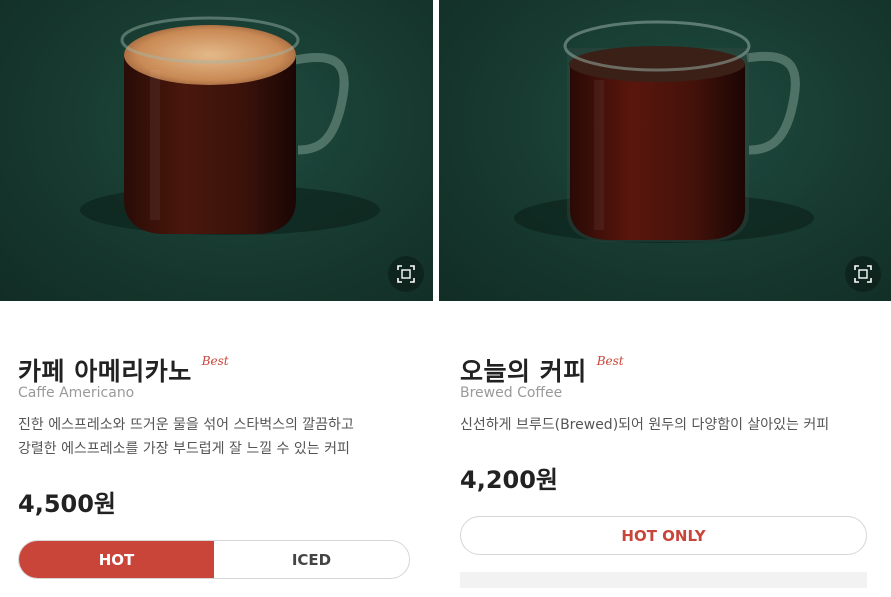 This screenshot has height=597, width=891. What do you see at coordinates (67, 504) in the screenshot?
I see `product-price: 4,500원` at bounding box center [67, 504].